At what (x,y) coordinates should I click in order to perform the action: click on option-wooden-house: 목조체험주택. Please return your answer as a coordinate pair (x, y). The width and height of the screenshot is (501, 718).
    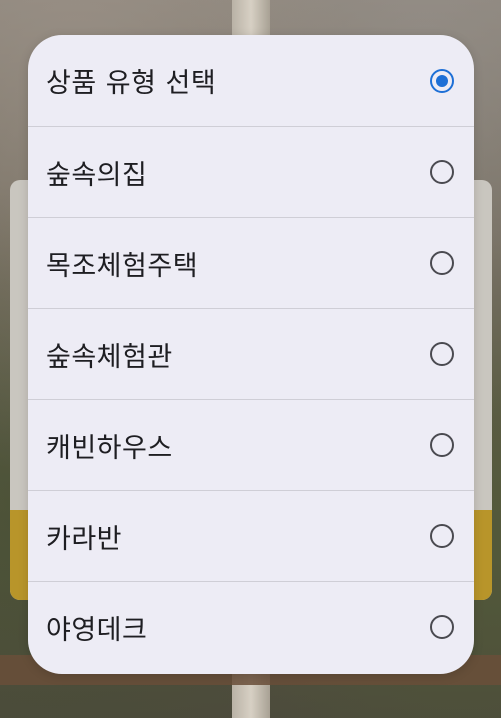
    Looking at the image, I should click on (251, 262).